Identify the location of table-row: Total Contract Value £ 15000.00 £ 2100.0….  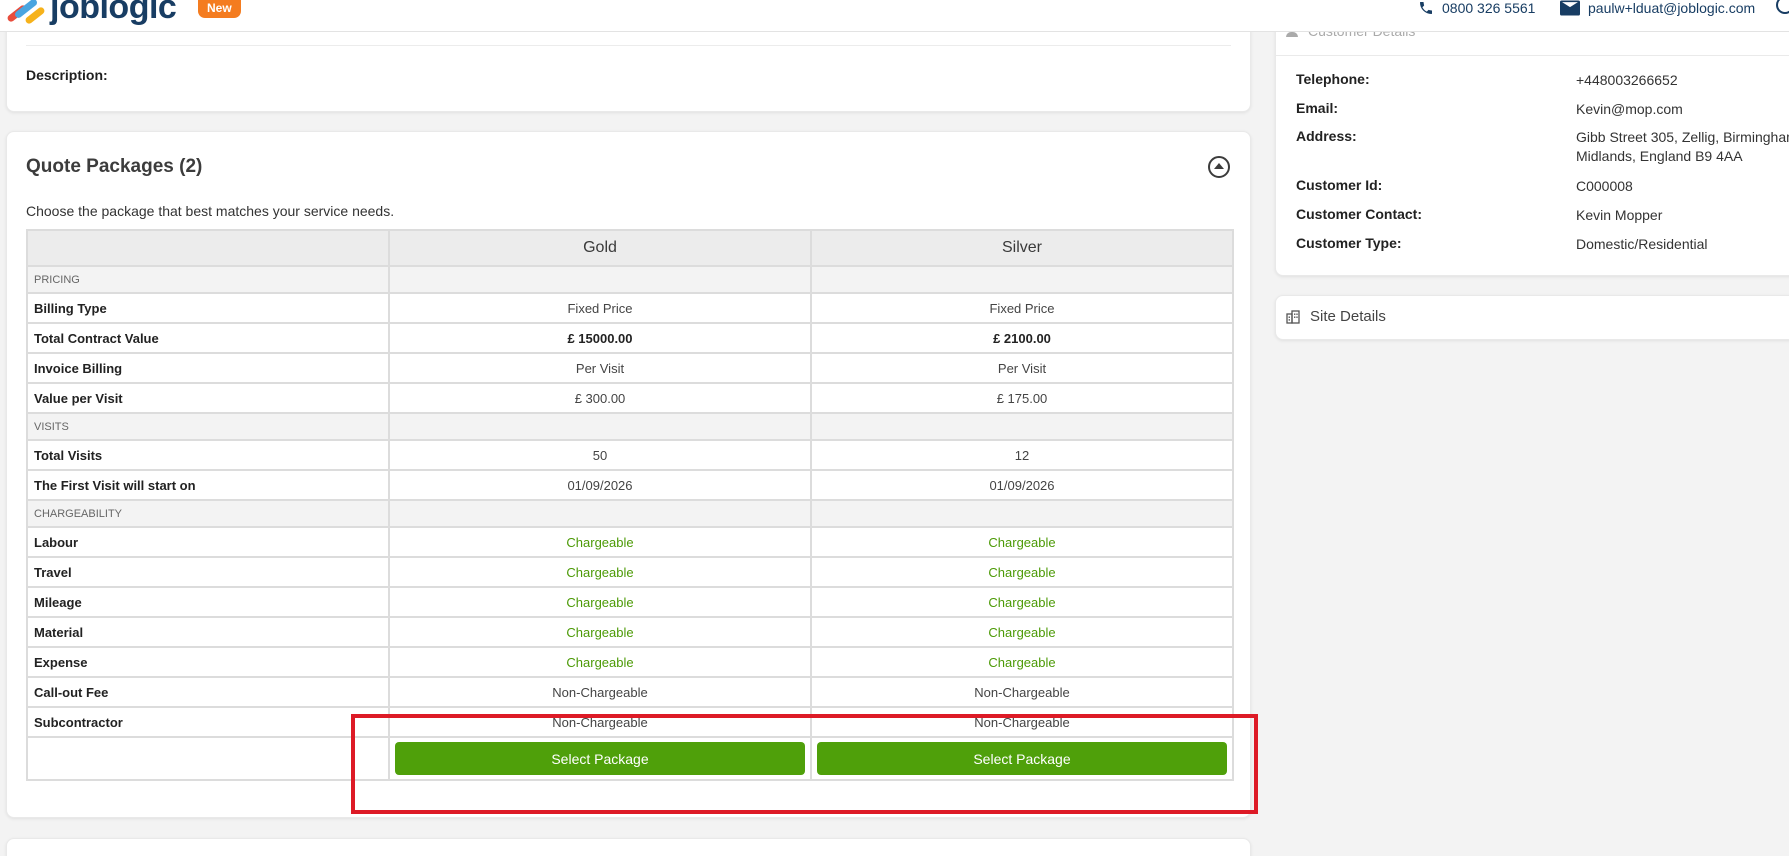
(630, 338).